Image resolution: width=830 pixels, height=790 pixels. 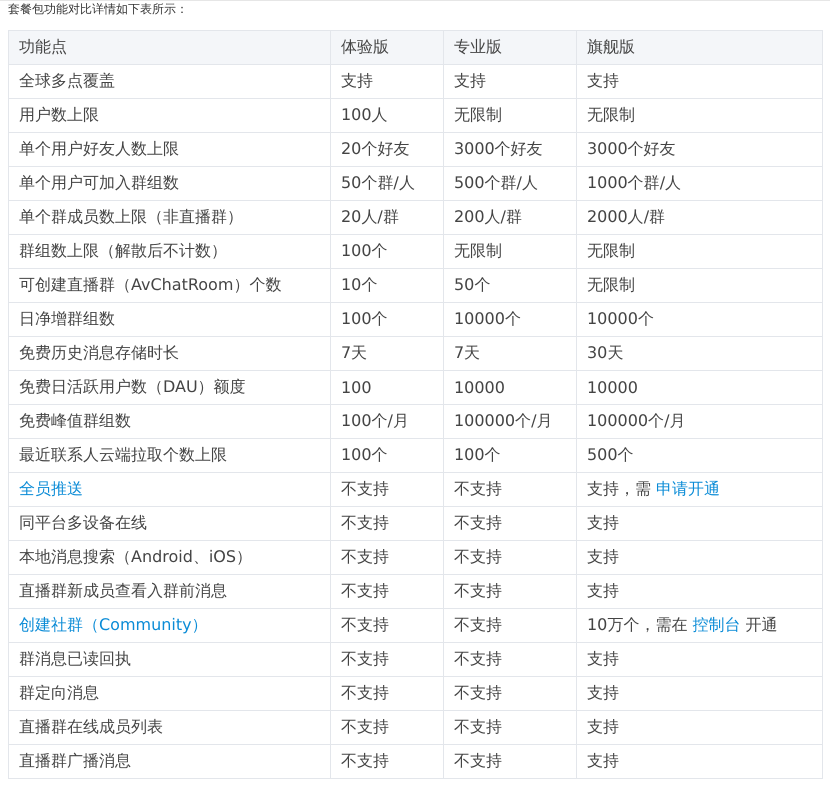 What do you see at coordinates (169, 727) in the screenshot?
I see `table-cell: 直播群在线成员列表` at bounding box center [169, 727].